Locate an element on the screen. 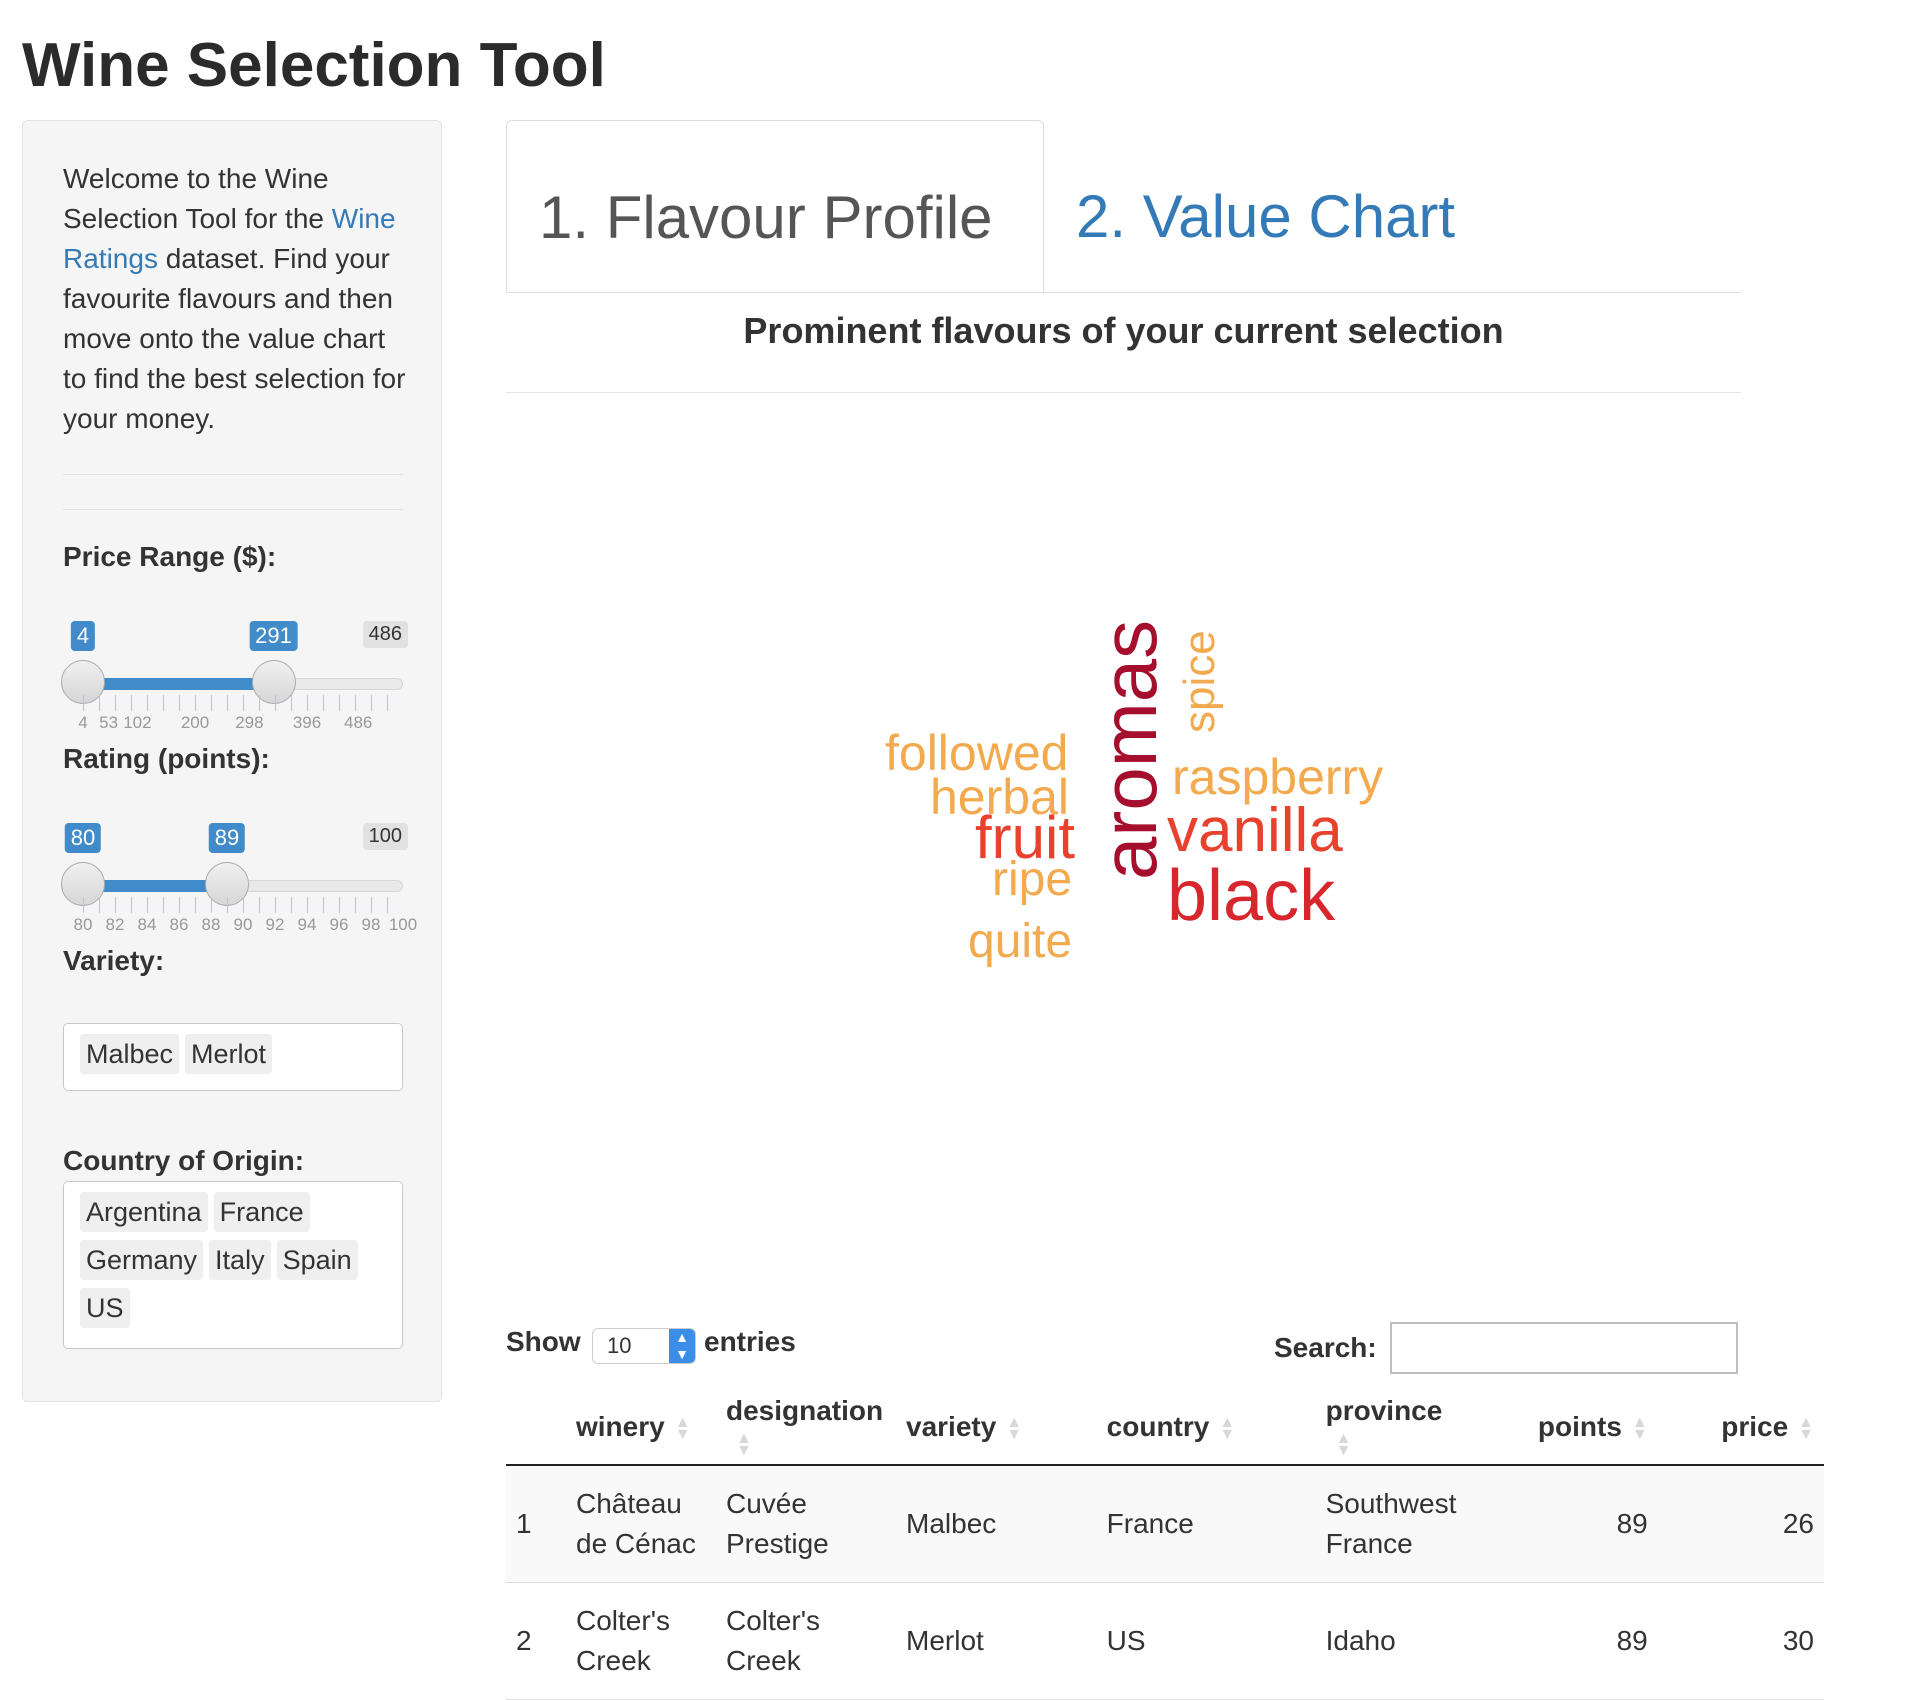 This screenshot has width=1908, height=1700. row-index-header is located at coordinates (536, 1428).